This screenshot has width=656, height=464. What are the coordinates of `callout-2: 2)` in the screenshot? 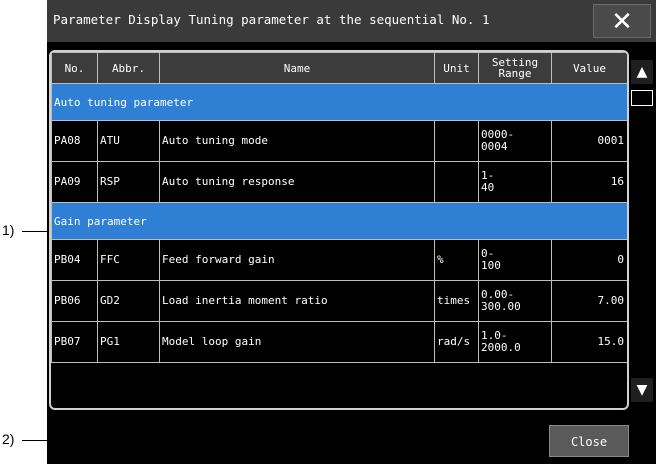 It's located at (8, 439).